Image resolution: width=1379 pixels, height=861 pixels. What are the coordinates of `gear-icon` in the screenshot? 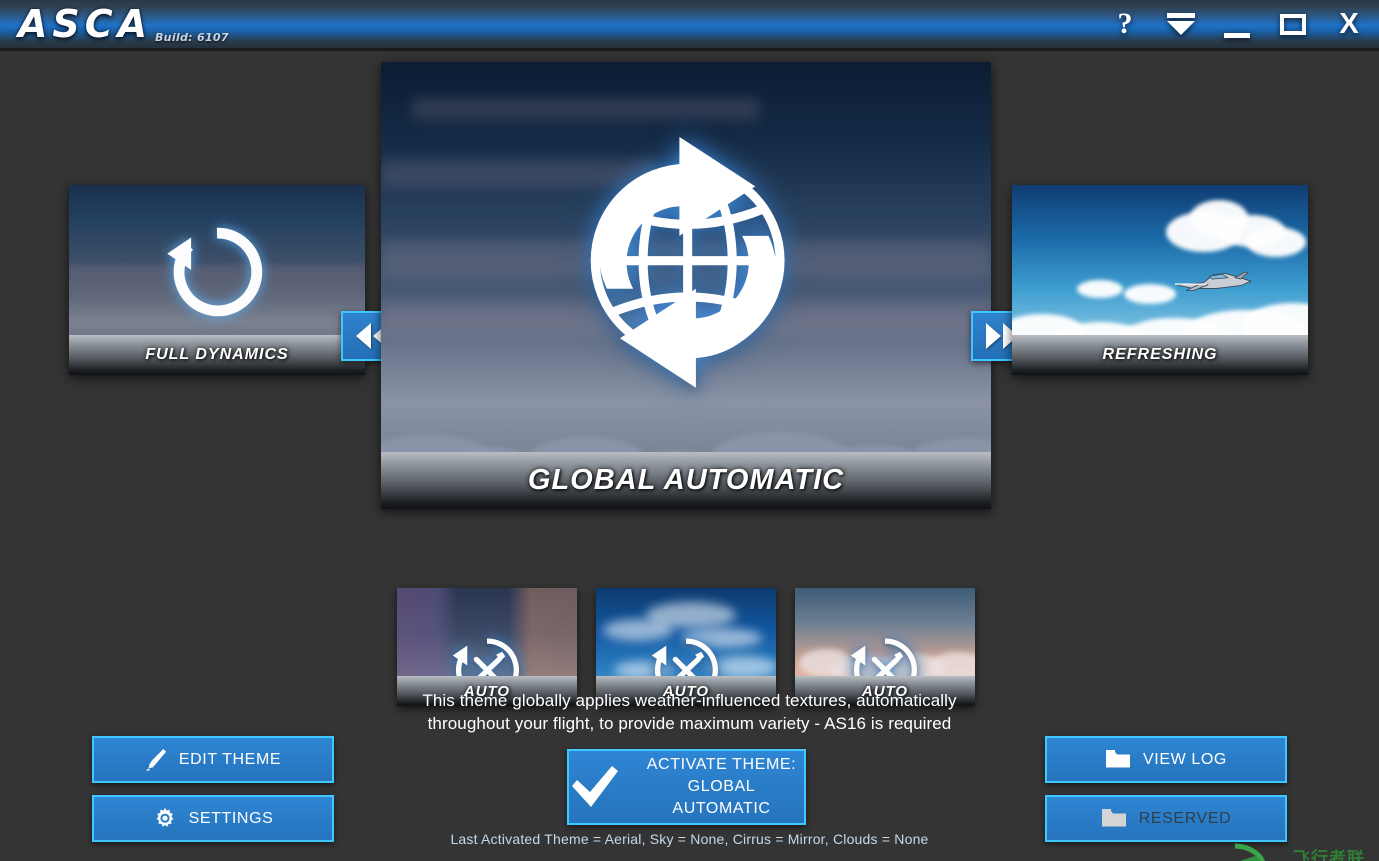 It's located at (165, 819).